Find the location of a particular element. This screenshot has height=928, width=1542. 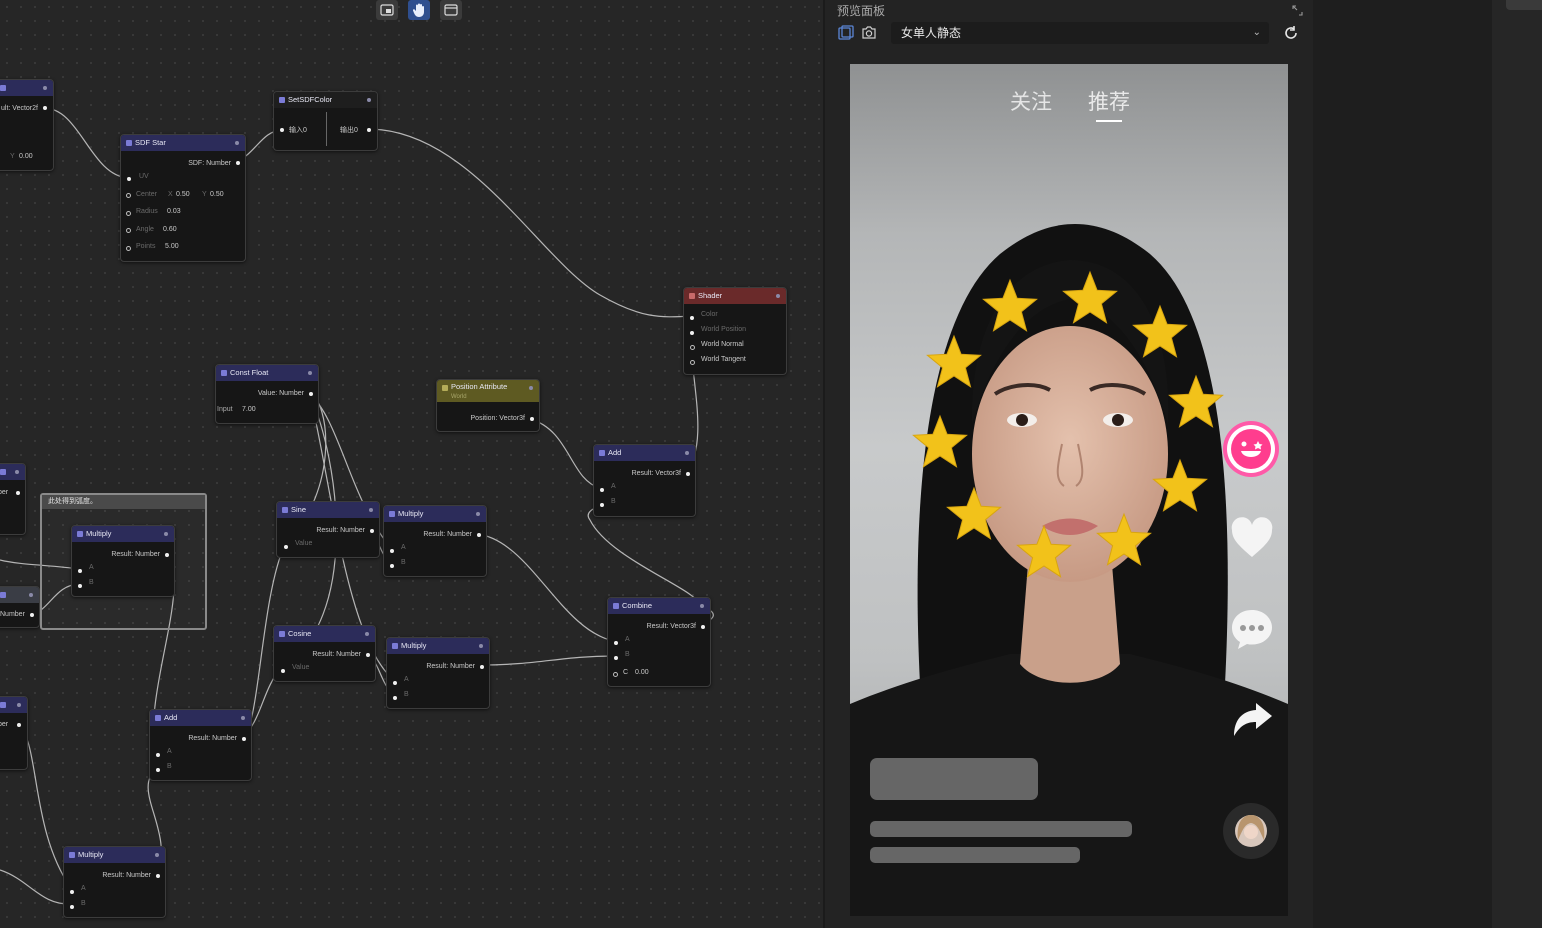

group-label: 此处得到弧度。 is located at coordinates (123, 502).